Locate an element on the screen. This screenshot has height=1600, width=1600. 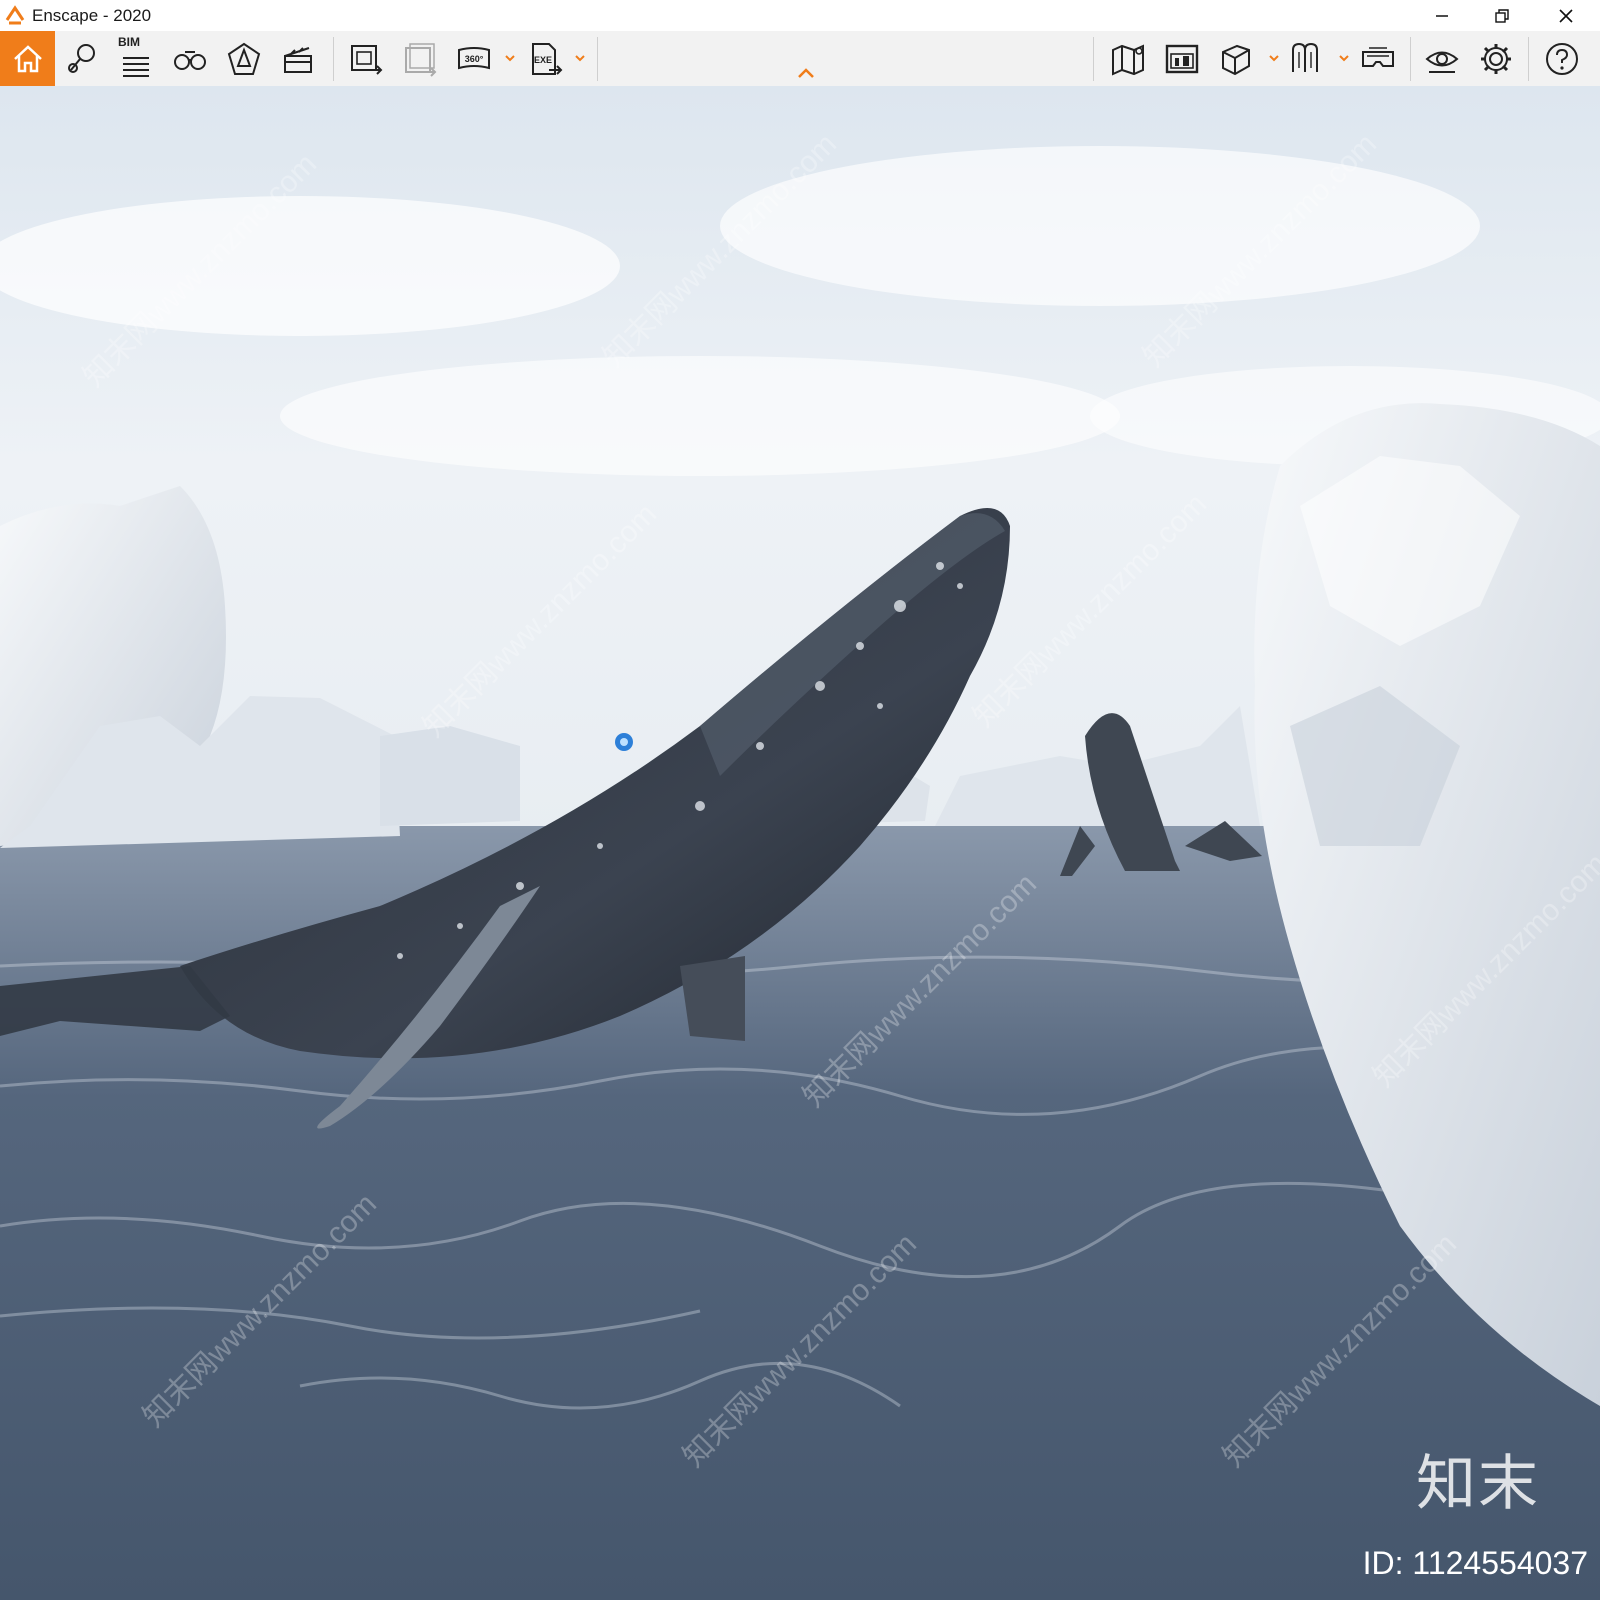
panorama-label: 360° is located at coordinates (474, 59).